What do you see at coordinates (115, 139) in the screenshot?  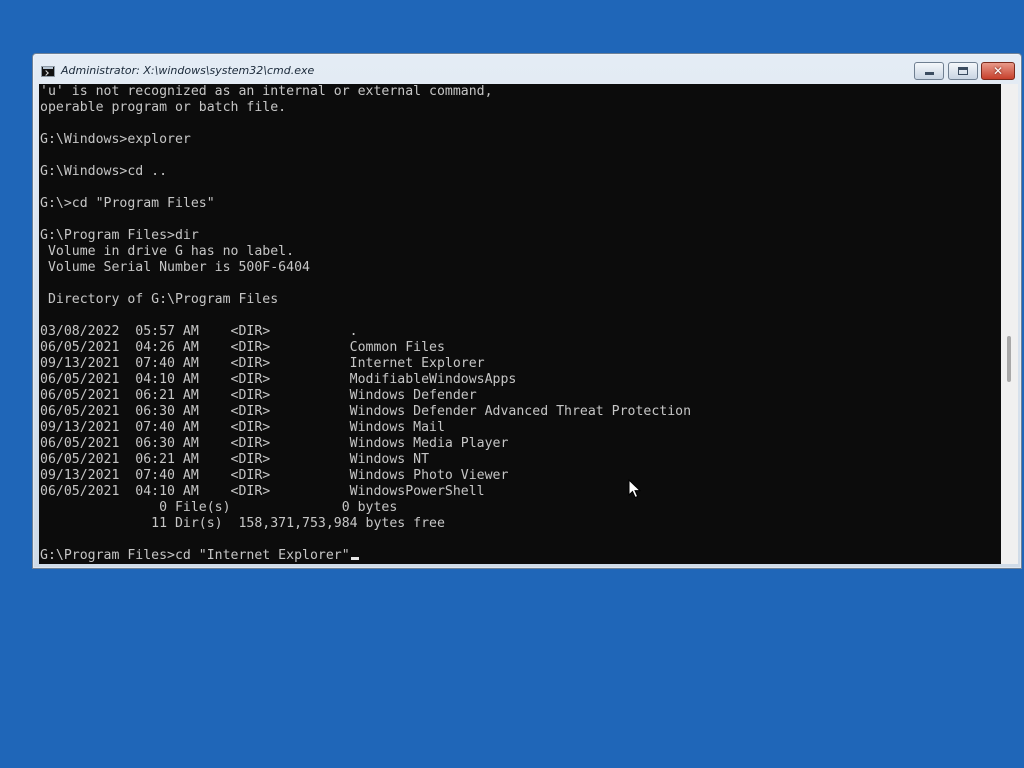 I see `console-line: G:\Windows>explorer` at bounding box center [115, 139].